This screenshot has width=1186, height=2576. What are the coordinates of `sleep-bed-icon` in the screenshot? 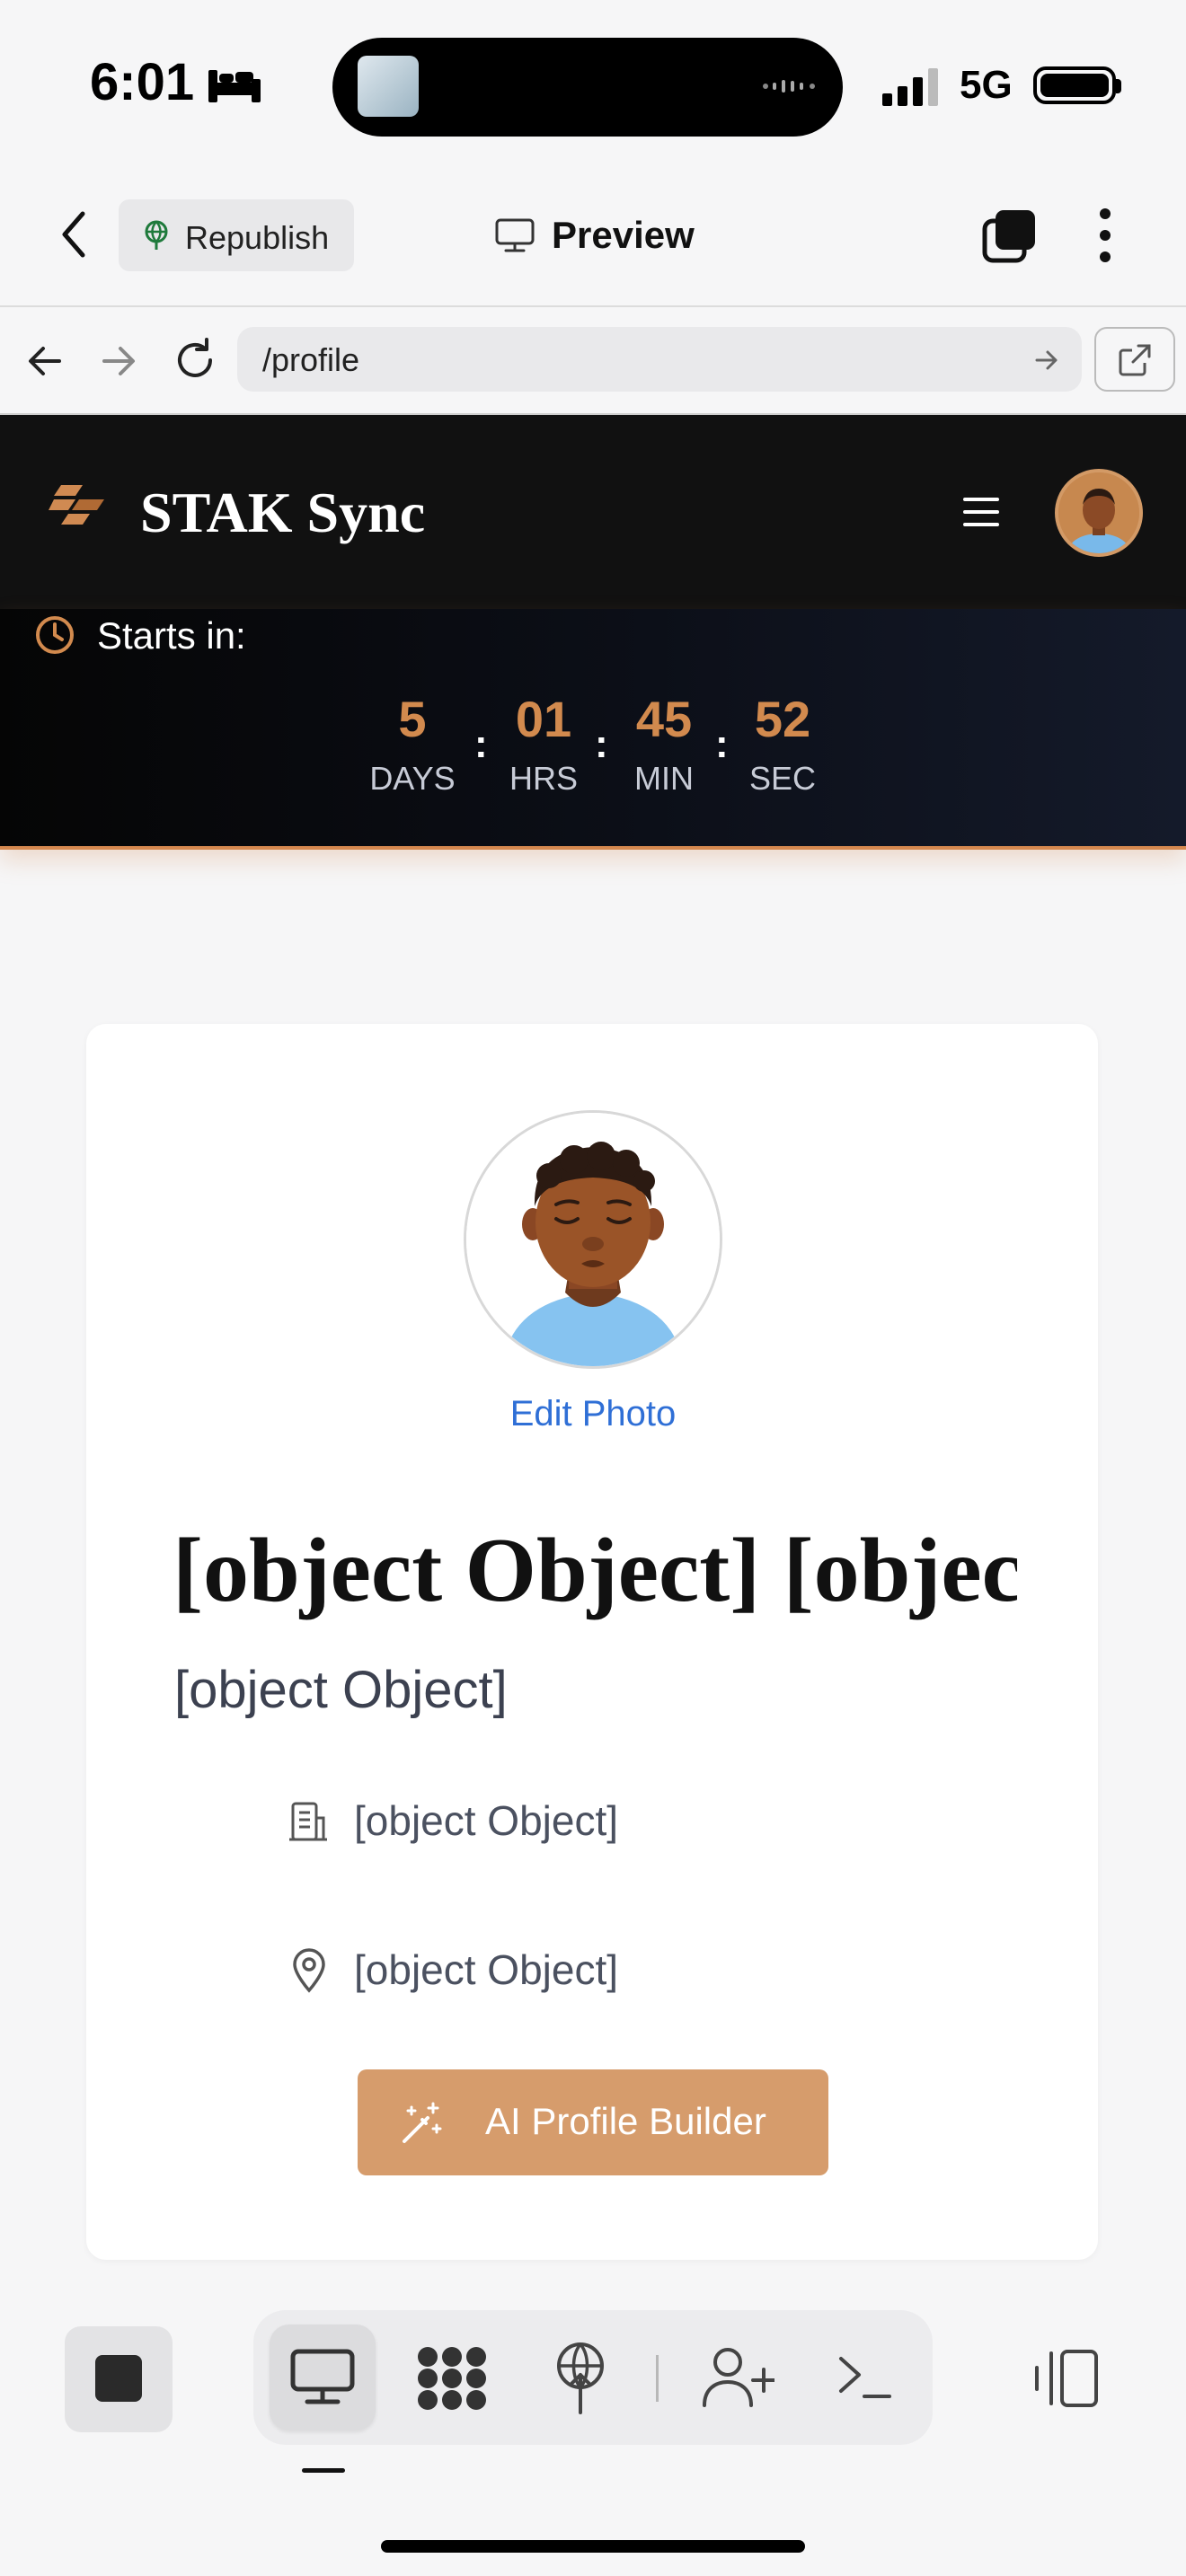 It's located at (234, 86).